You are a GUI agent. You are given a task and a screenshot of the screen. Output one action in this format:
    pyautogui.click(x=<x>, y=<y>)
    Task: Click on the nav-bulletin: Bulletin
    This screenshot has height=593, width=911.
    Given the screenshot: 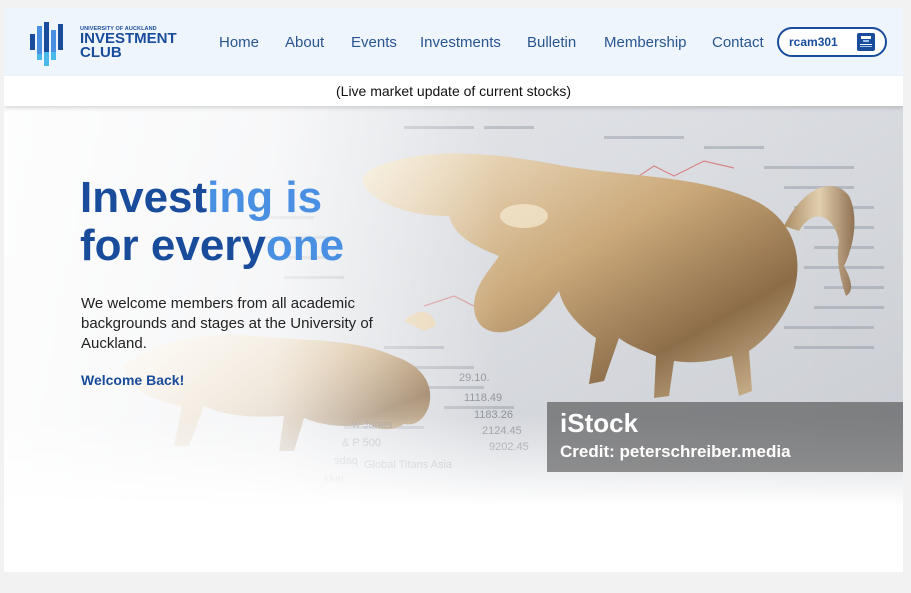 What is the action you would take?
    pyautogui.click(x=551, y=42)
    